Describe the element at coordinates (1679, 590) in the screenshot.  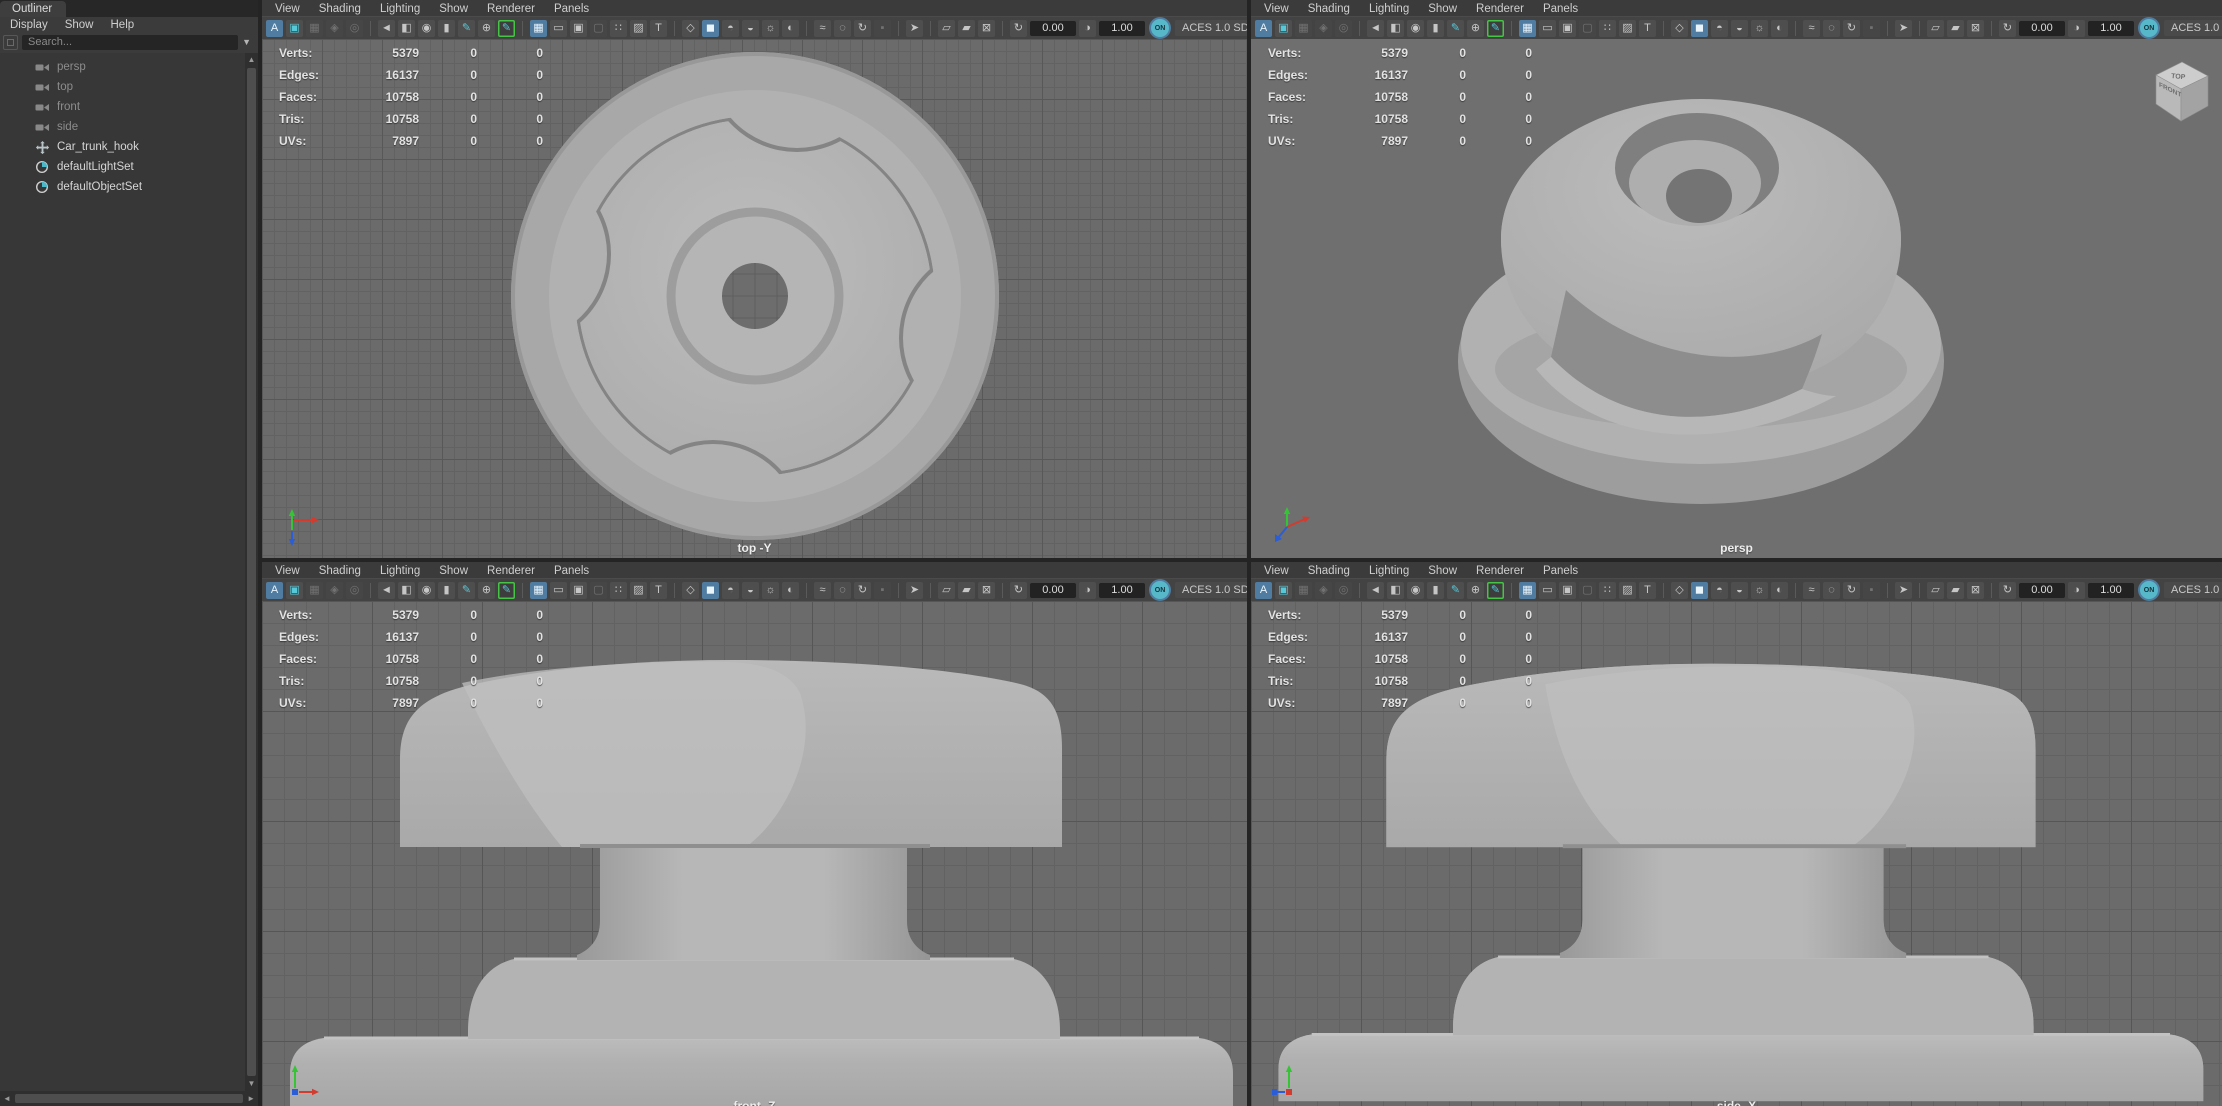
I see `wireframe-mode-icon: ◇` at that location.